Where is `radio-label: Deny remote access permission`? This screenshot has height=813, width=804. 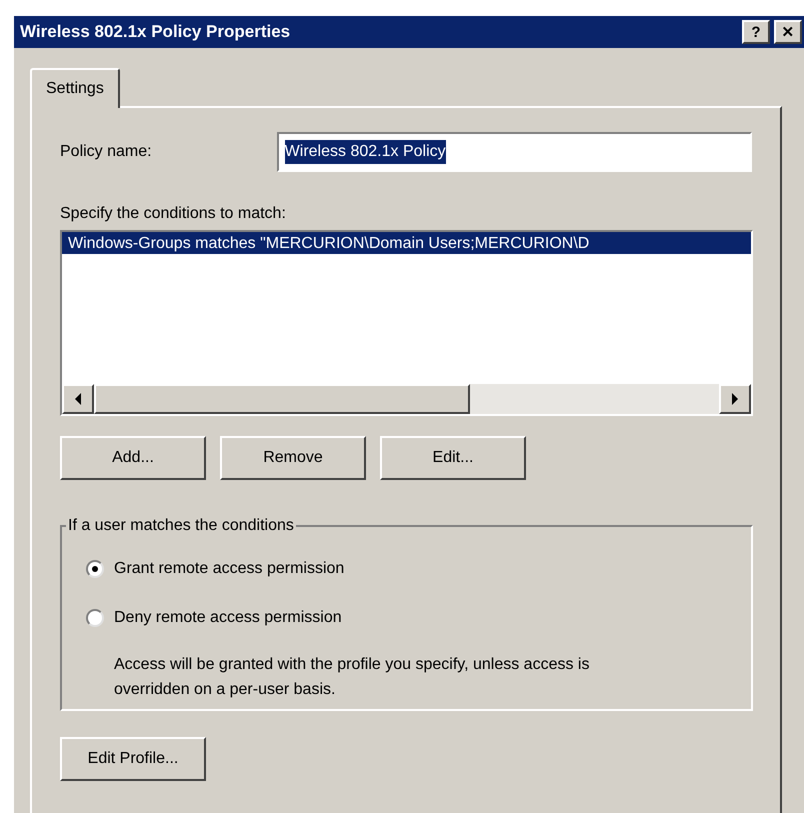
radio-label: Deny remote access permission is located at coordinates (228, 618).